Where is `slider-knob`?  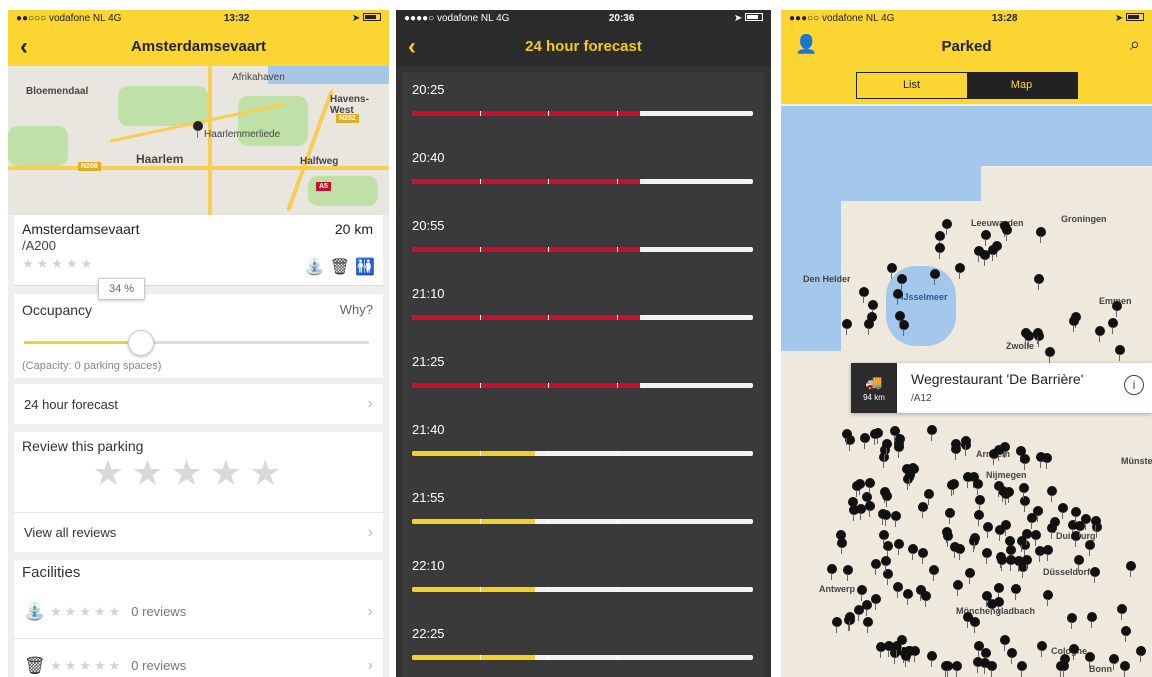 slider-knob is located at coordinates (141, 343).